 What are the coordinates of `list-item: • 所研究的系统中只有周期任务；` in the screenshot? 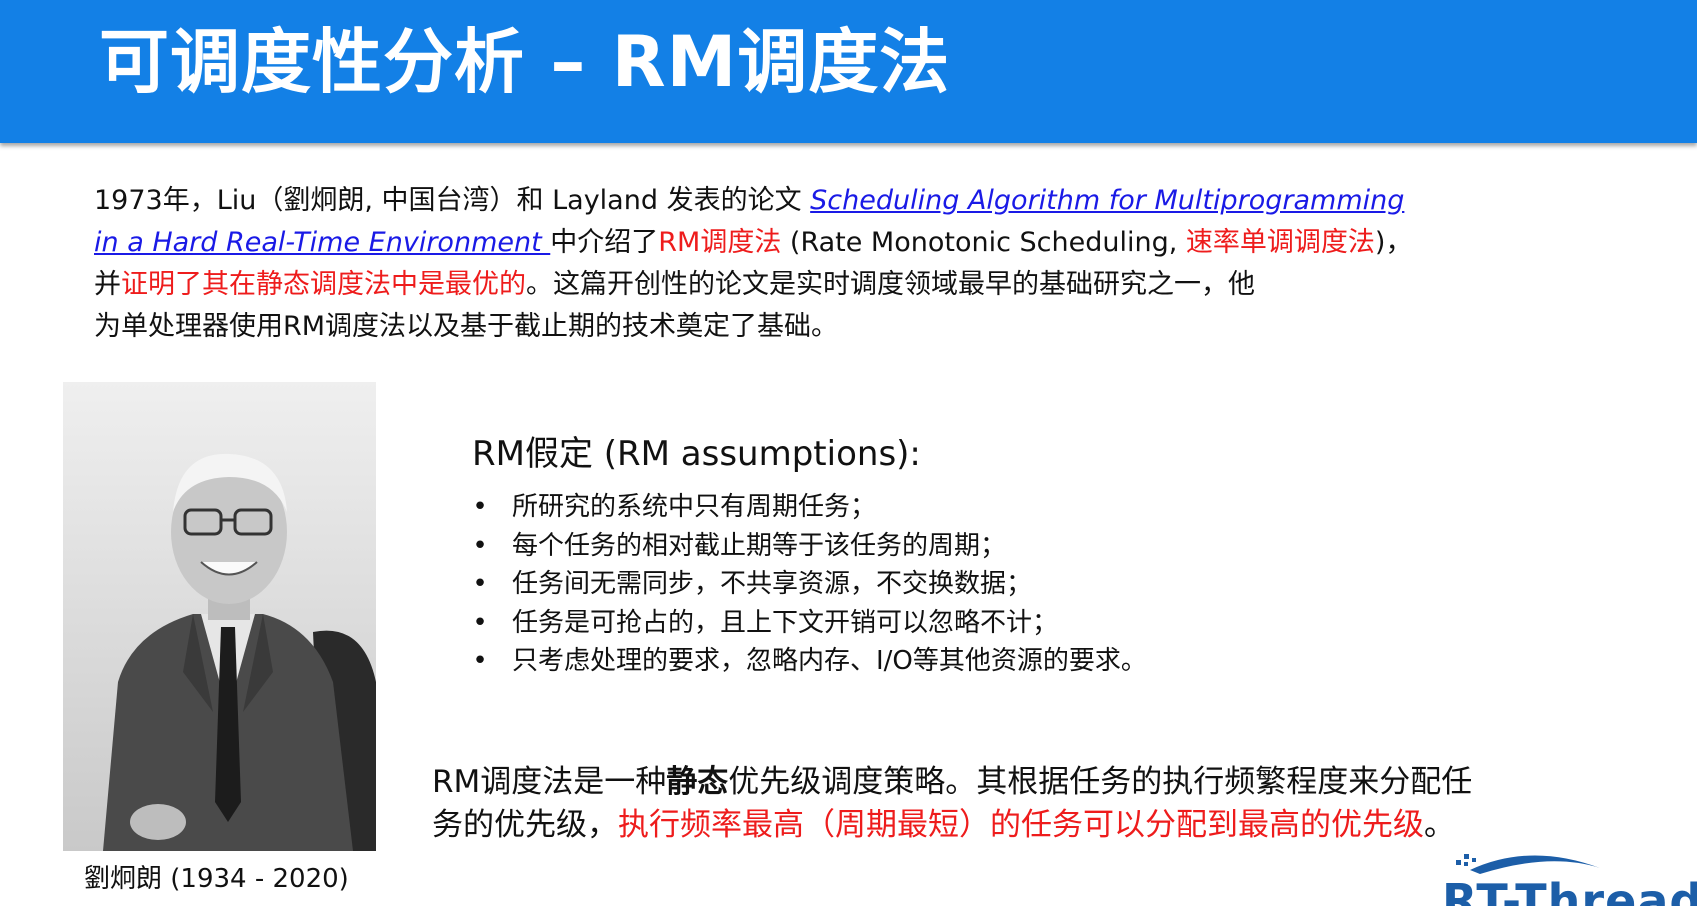 It's located at (808, 507).